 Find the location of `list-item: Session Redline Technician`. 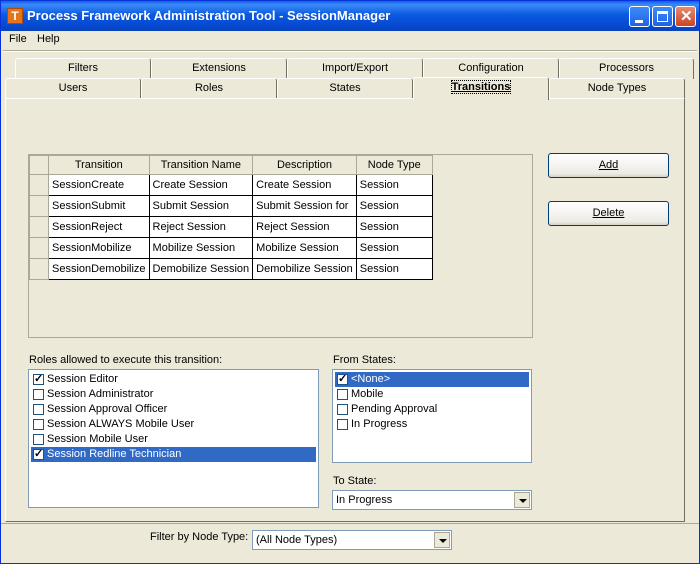

list-item: Session Redline Technician is located at coordinates (173, 454).